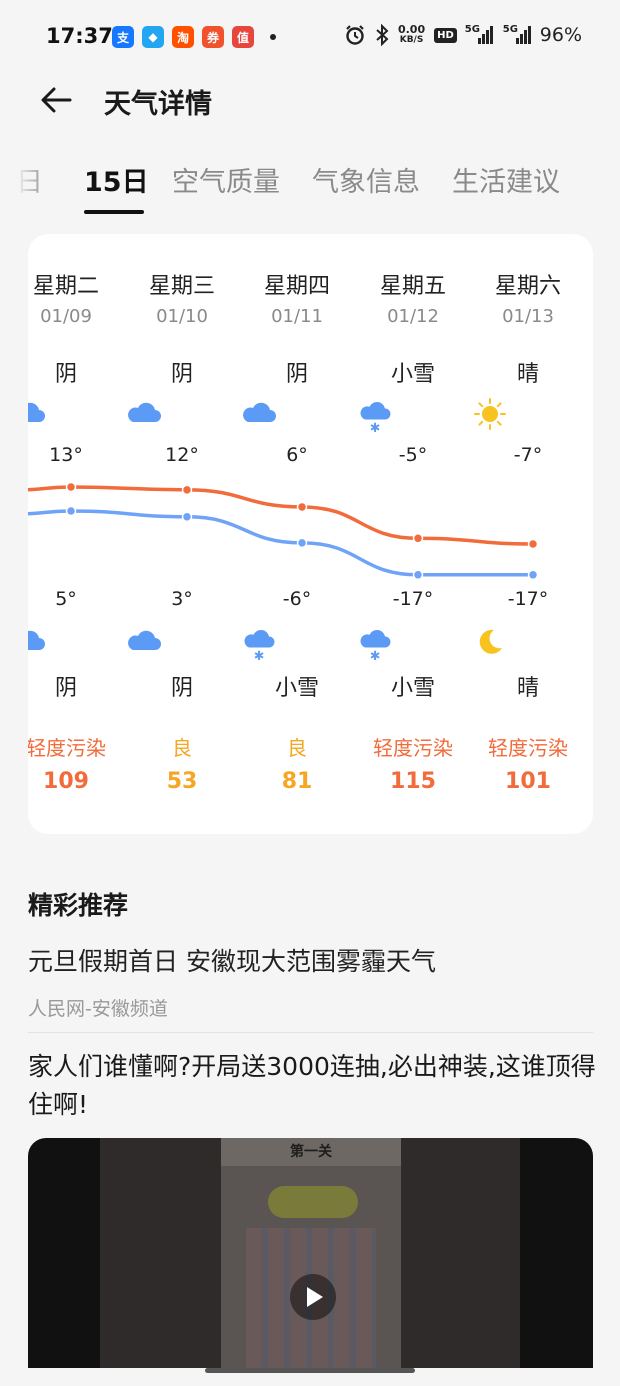 The height and width of the screenshot is (1386, 620). What do you see at coordinates (182, 455) in the screenshot?
I see `forecast-high-temp: 12°` at bounding box center [182, 455].